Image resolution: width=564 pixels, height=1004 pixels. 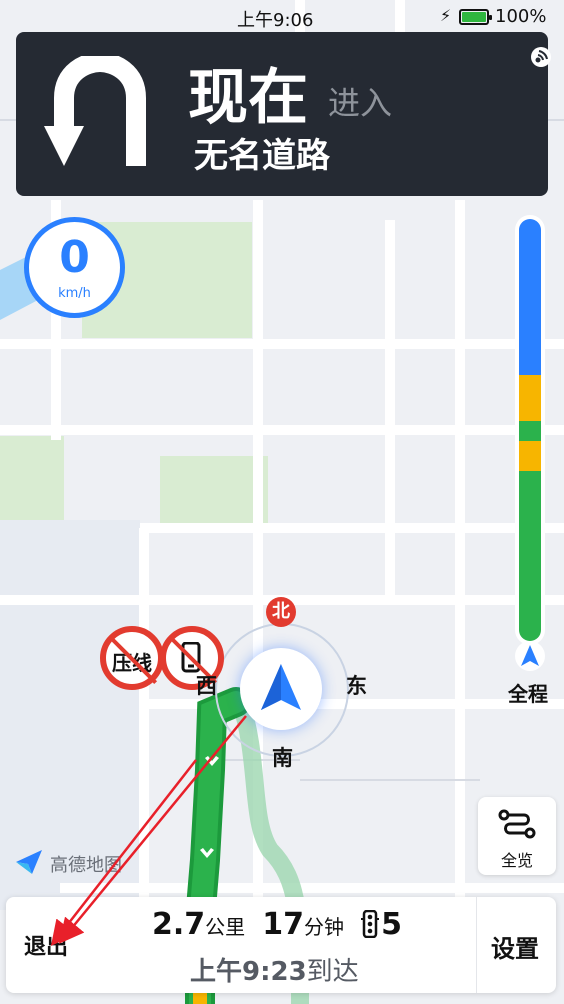 I want to click on battery-icon, so click(x=475, y=17).